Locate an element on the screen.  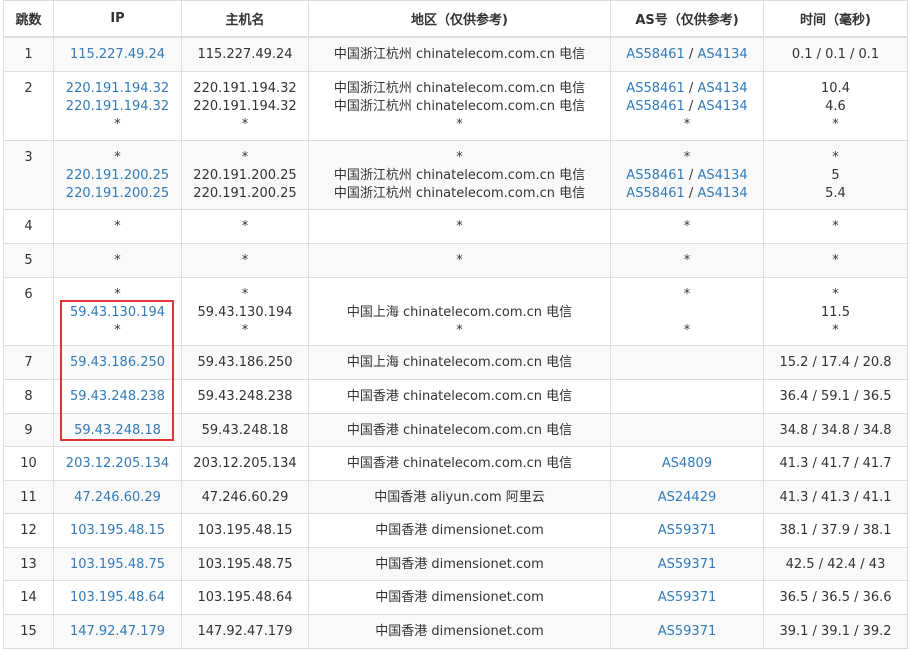
hostname-text: 220.191.194.32 is located at coordinates (245, 106).